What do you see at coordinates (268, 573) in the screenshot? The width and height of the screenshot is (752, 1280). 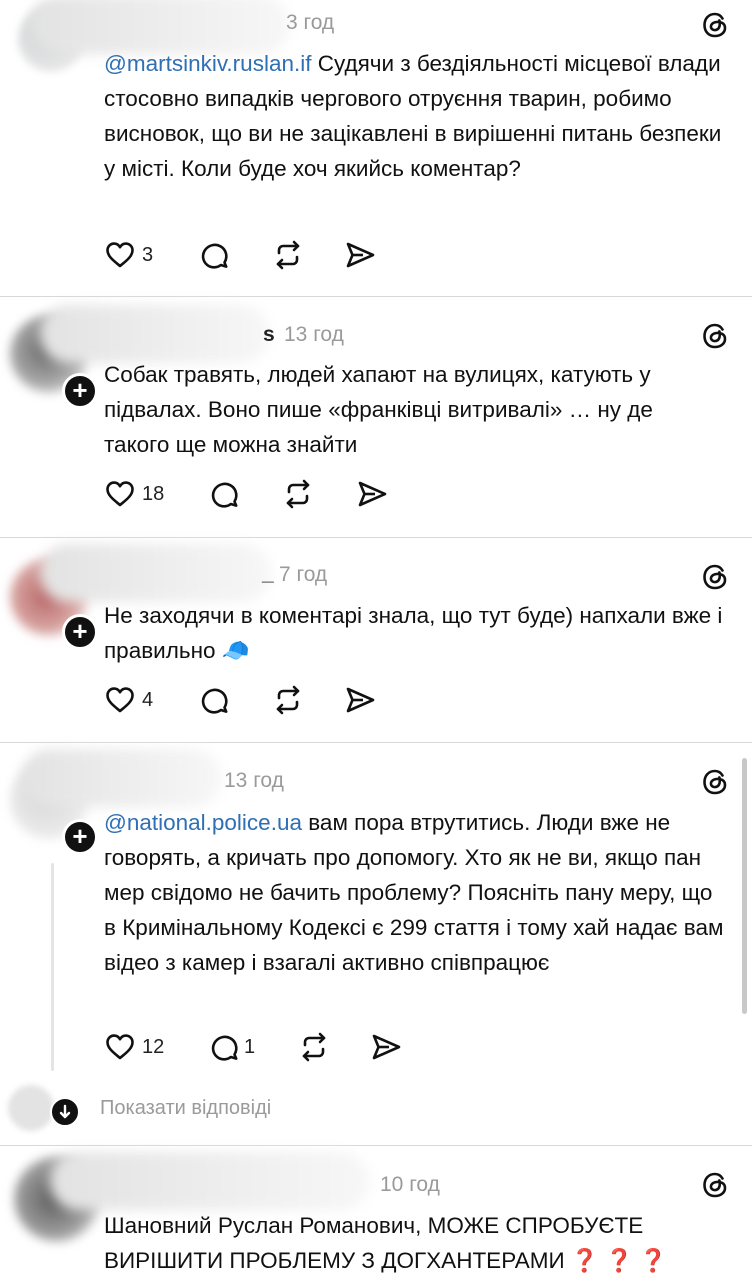 I see `username-tail: _` at bounding box center [268, 573].